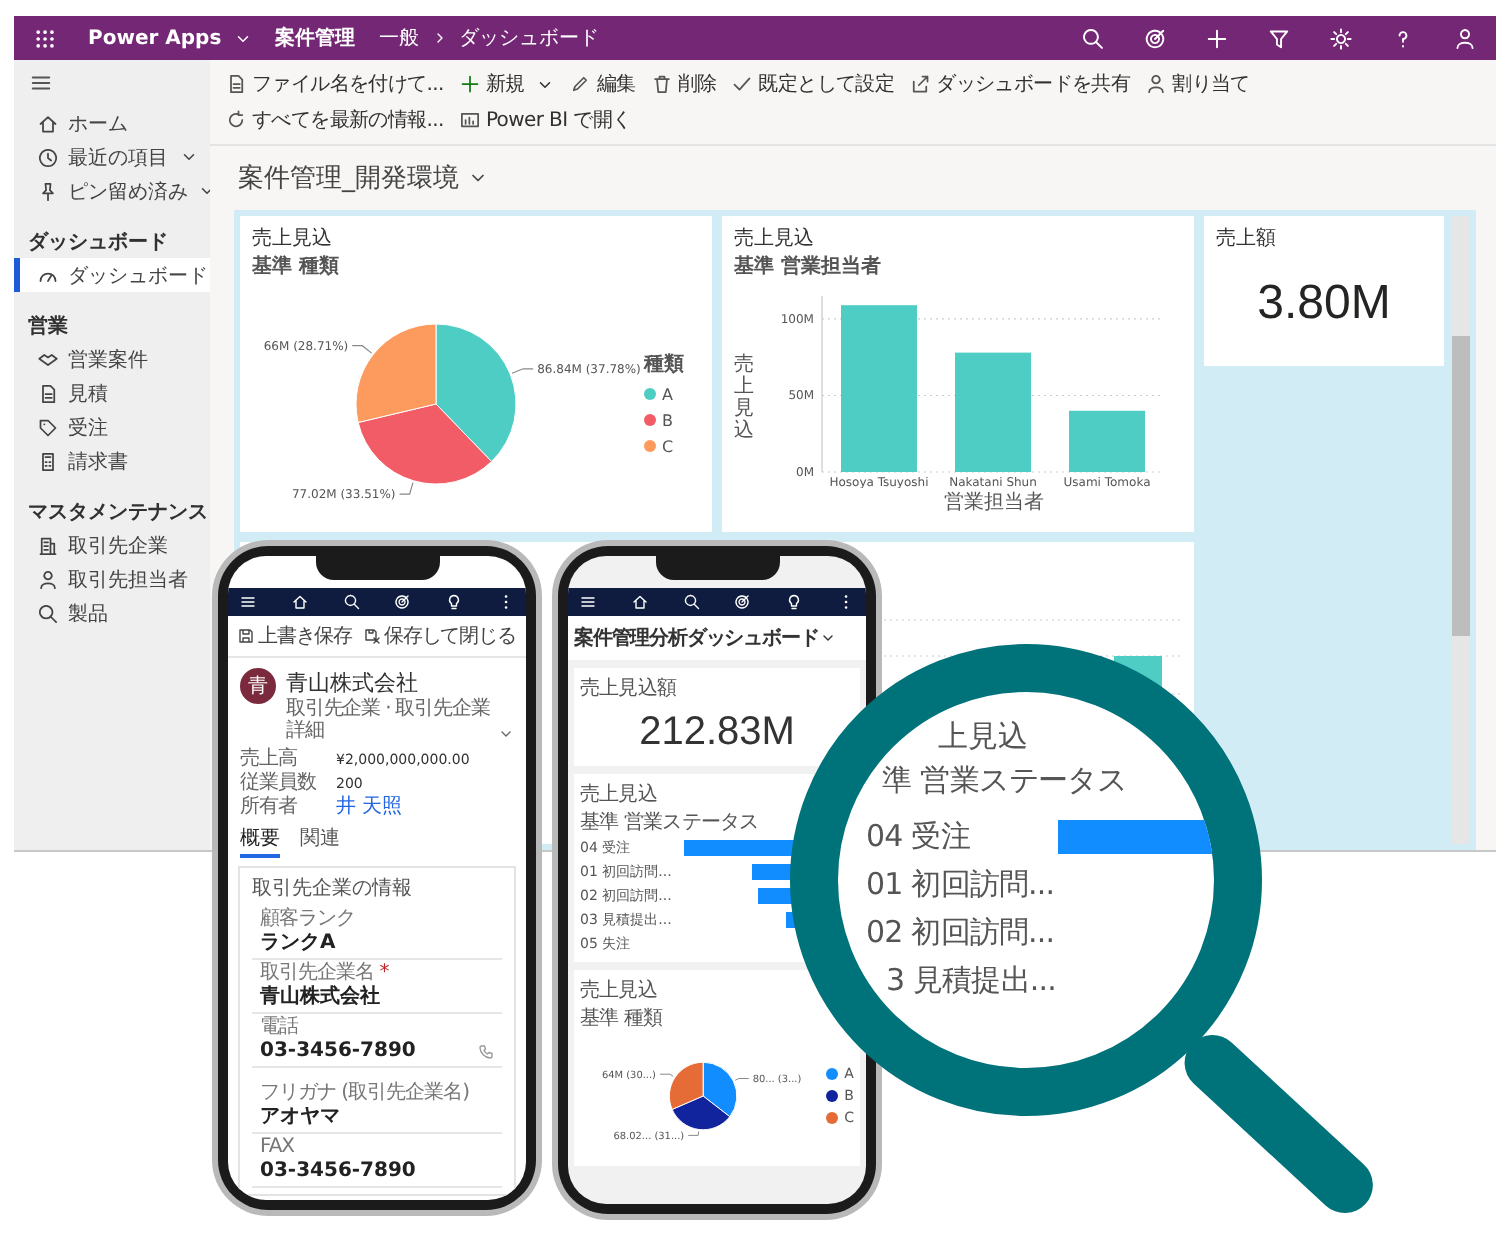 Image resolution: width=1496 pixels, height=1238 pixels. What do you see at coordinates (670, 822) in the screenshot?
I see `card-subtitle: 基準 営業ステータス` at bounding box center [670, 822].